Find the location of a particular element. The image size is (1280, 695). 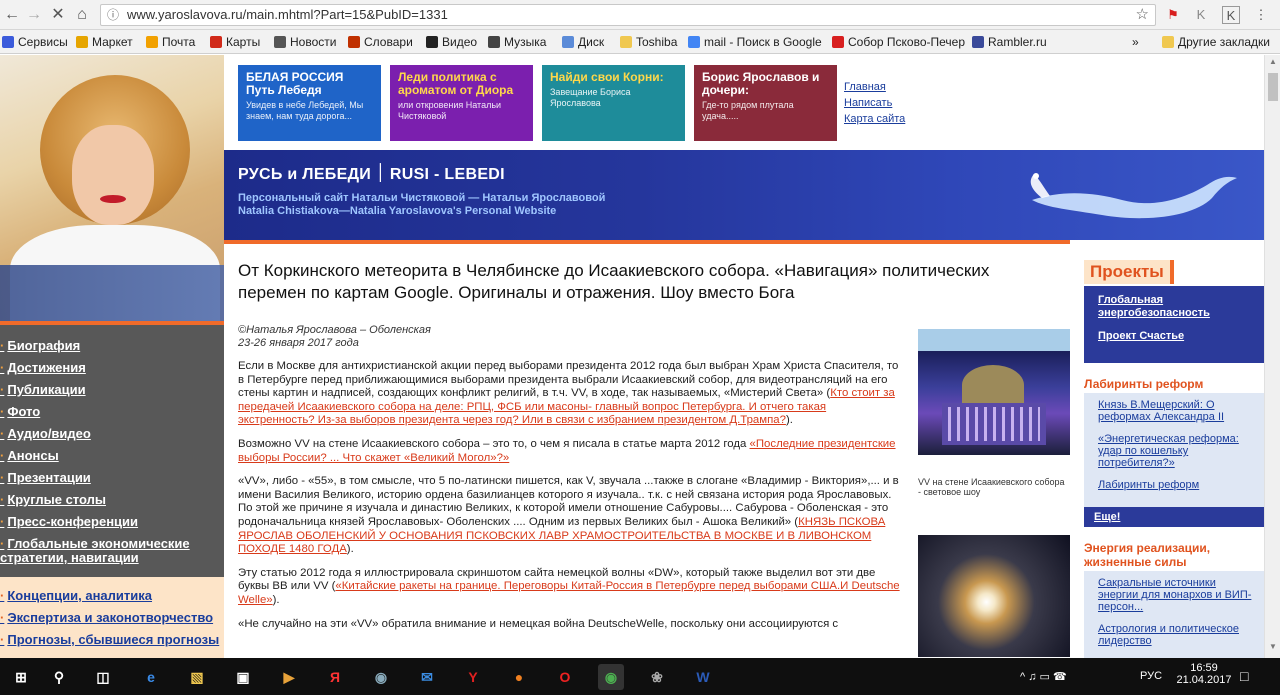

apps-icon is located at coordinates (8, 42).